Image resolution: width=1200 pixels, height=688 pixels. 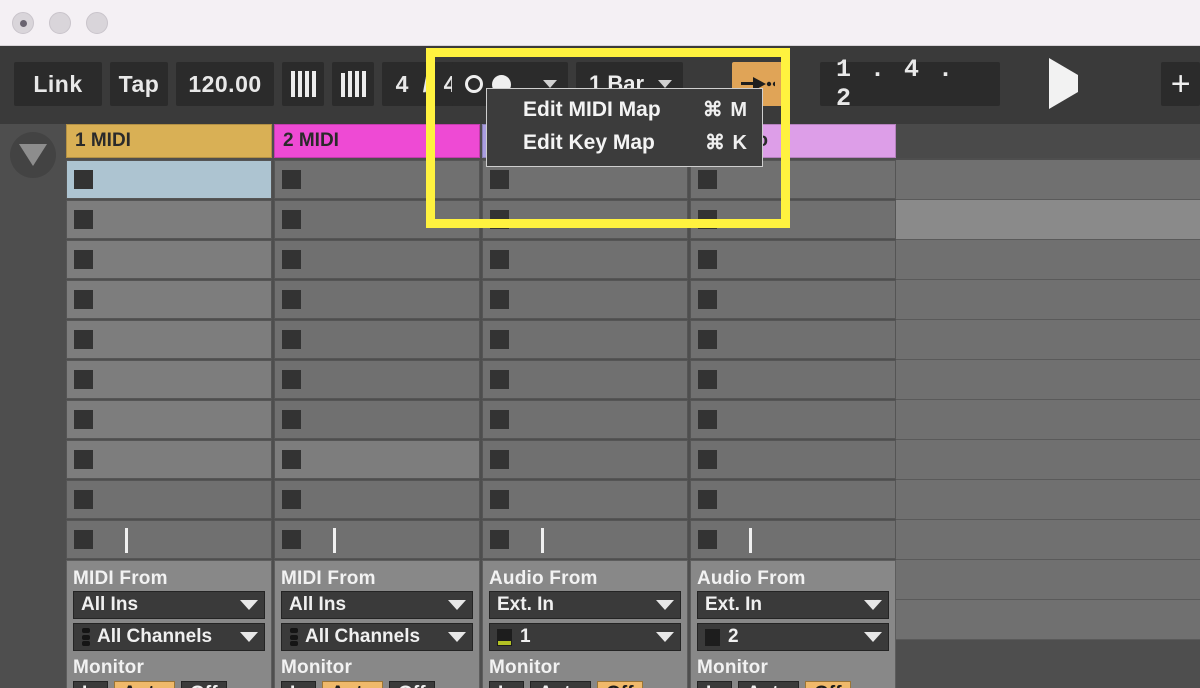 What do you see at coordinates (23, 23) in the screenshot?
I see `close-button` at bounding box center [23, 23].